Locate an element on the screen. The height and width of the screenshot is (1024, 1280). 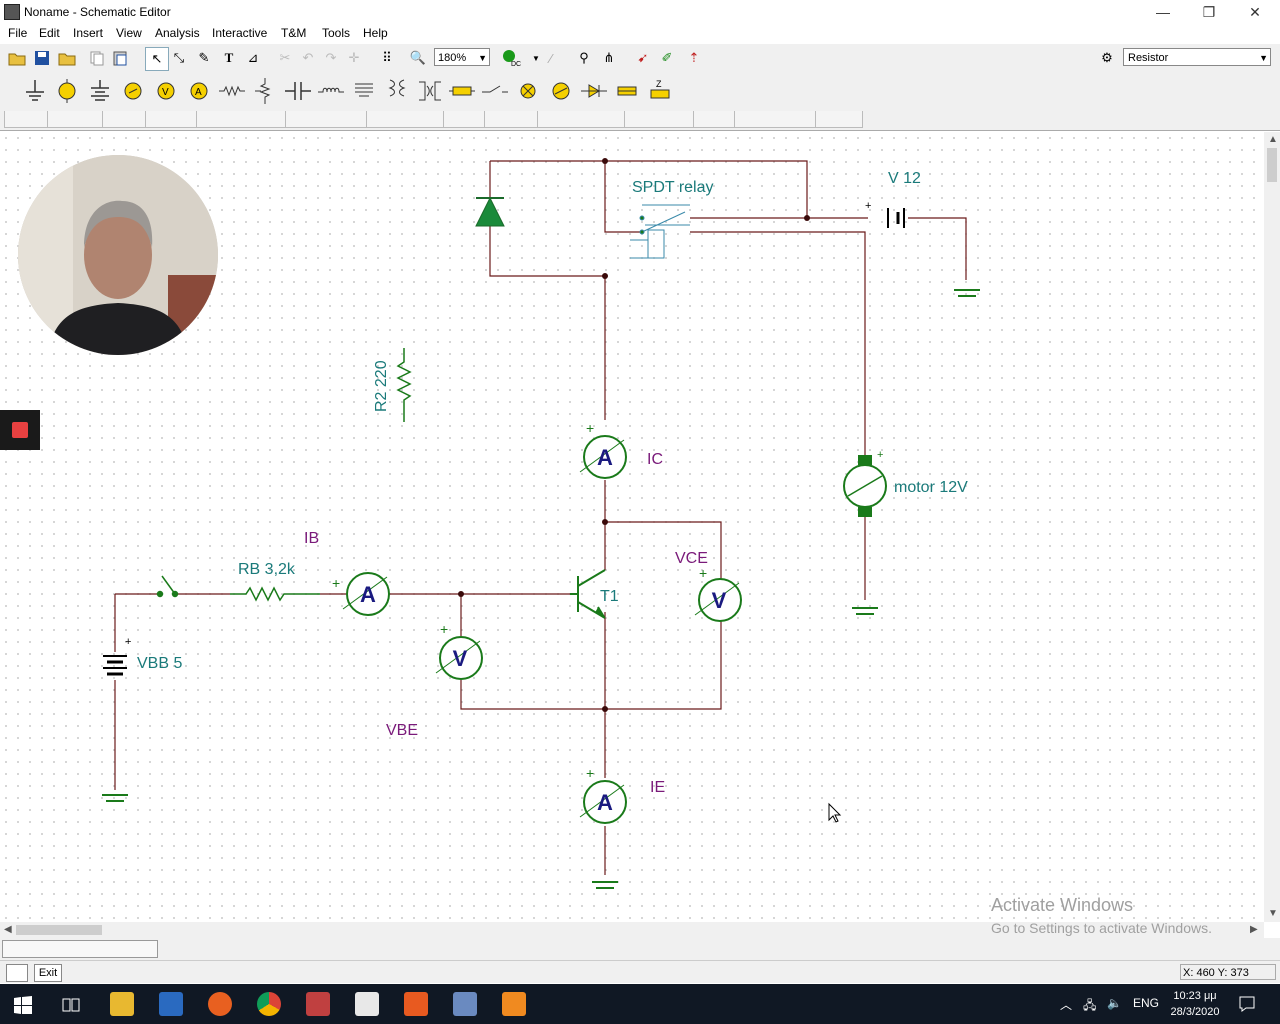
meter-icon: ⚲ is located at coordinates (584, 58).